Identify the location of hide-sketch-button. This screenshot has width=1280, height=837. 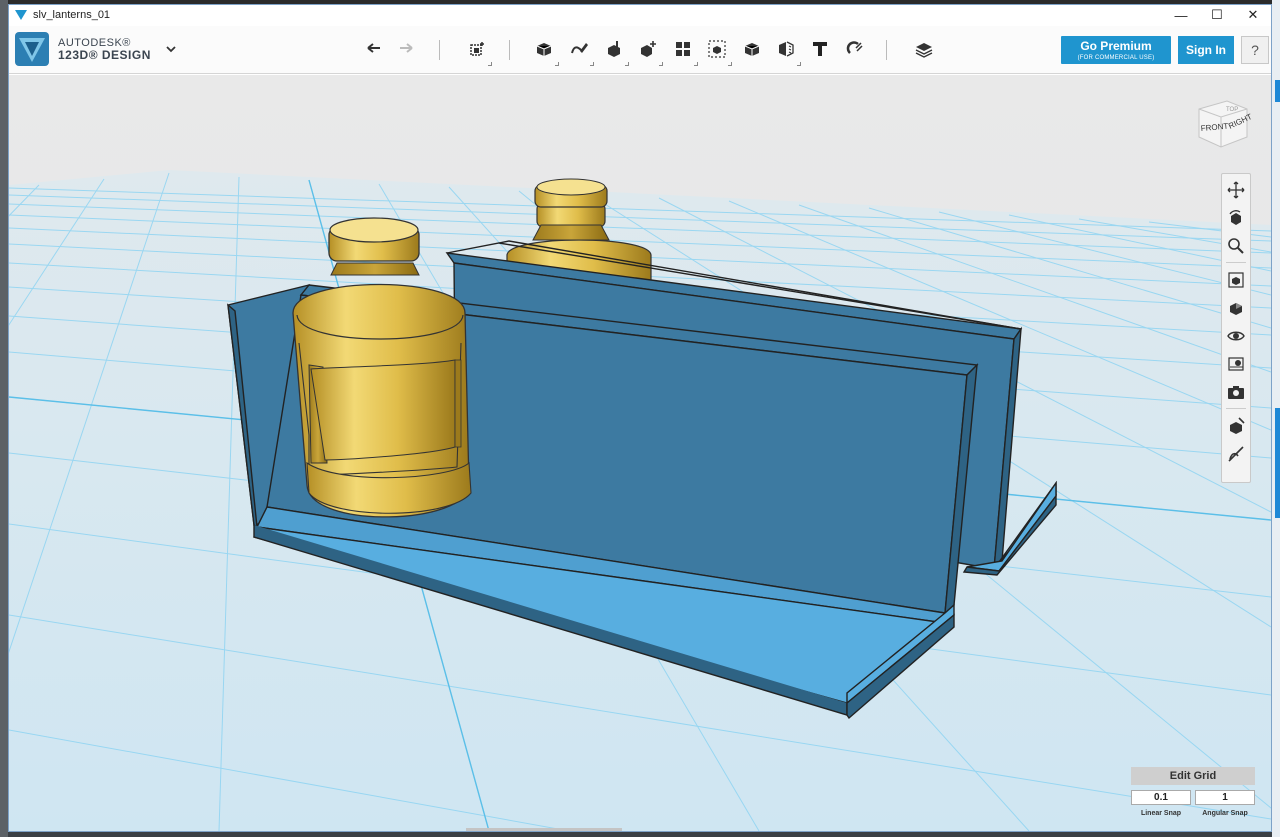
(1236, 454).